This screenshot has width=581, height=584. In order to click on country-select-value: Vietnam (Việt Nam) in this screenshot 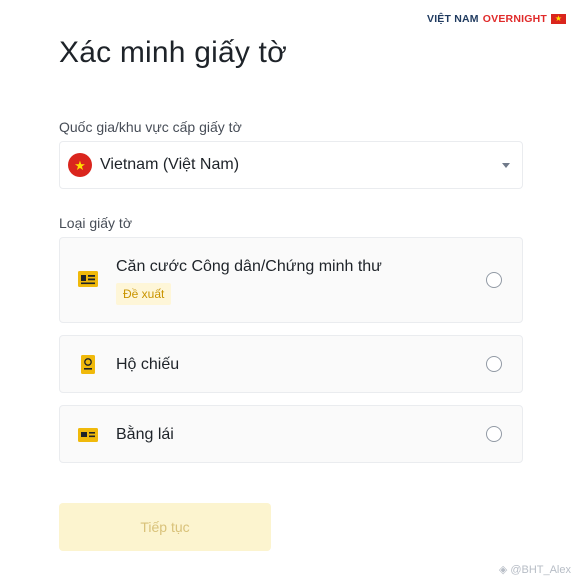, I will do `click(170, 164)`.